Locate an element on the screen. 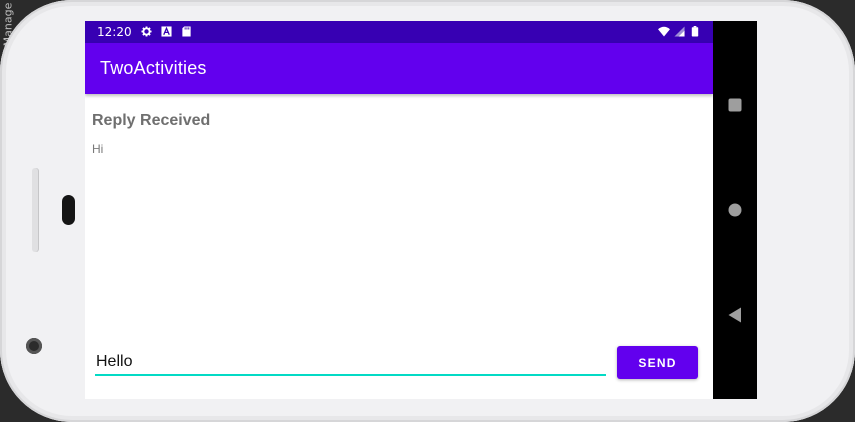  navigation-bar is located at coordinates (735, 210).